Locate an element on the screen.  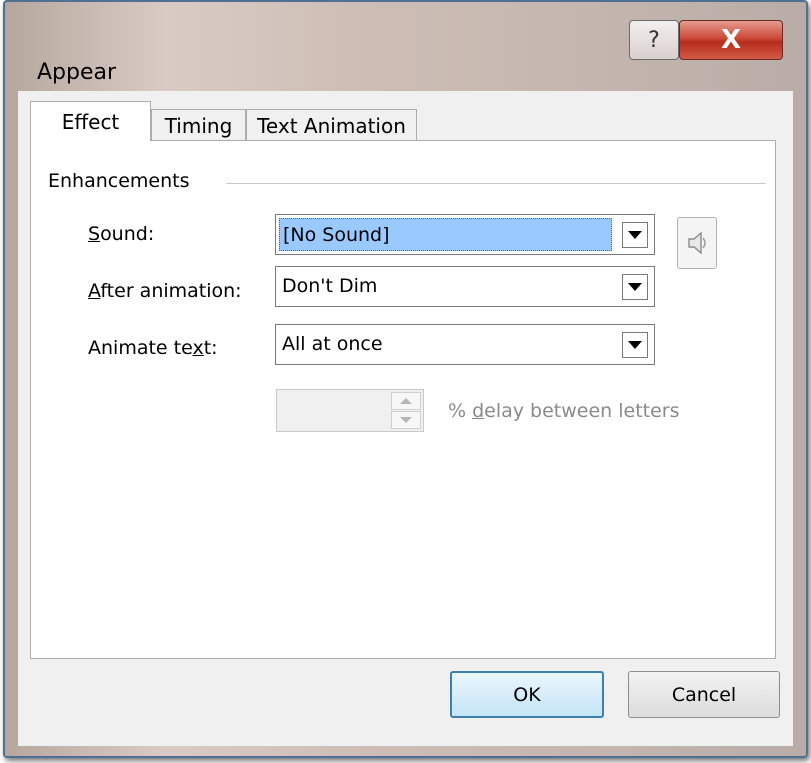
spin-up-icon is located at coordinates (406, 401).